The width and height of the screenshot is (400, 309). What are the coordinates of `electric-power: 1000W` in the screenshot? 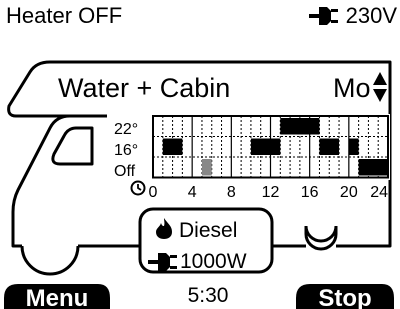 It's located at (213, 261).